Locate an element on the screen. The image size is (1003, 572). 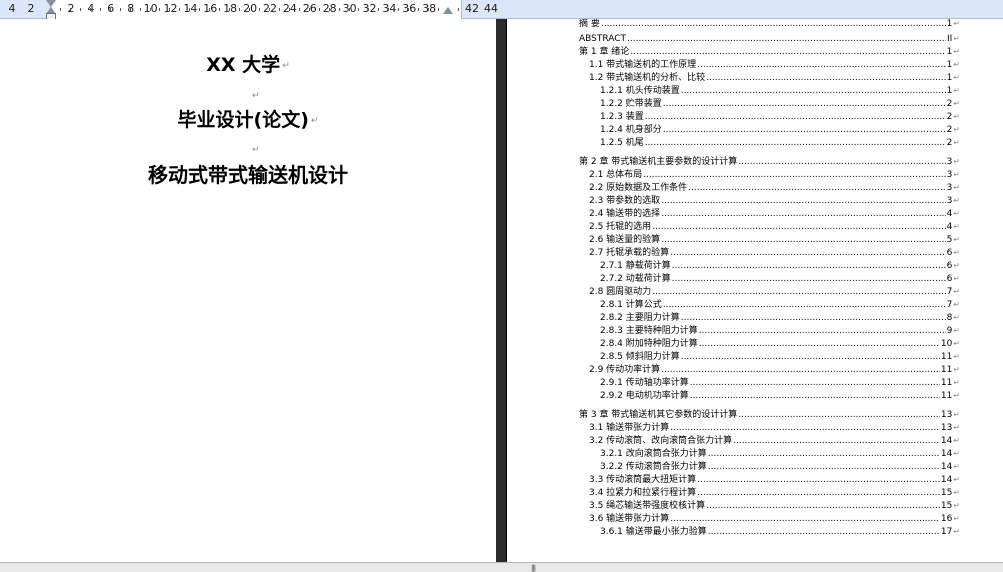
toc-entry: 2.3 带参数的选取3↵ is located at coordinates (774, 200).